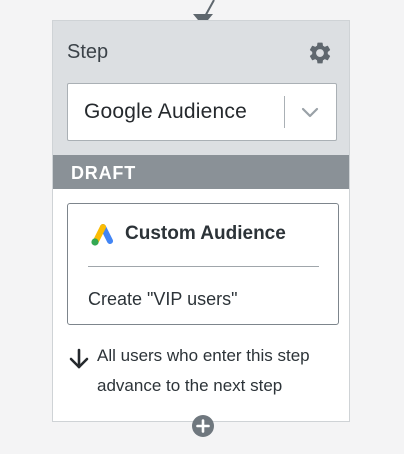 This screenshot has width=404, height=454. I want to click on status-bar: DRAFT, so click(201, 172).